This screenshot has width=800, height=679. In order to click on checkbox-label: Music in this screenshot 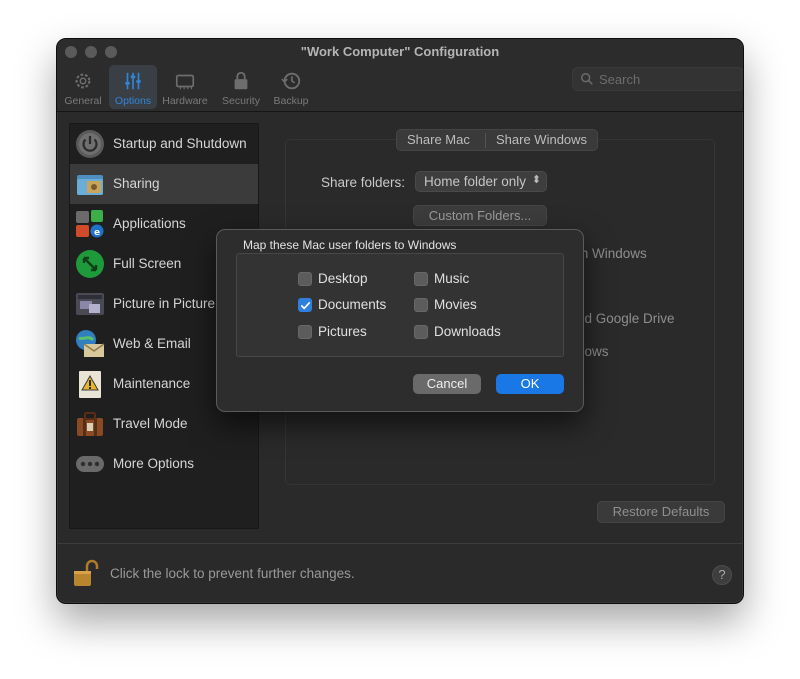, I will do `click(452, 278)`.